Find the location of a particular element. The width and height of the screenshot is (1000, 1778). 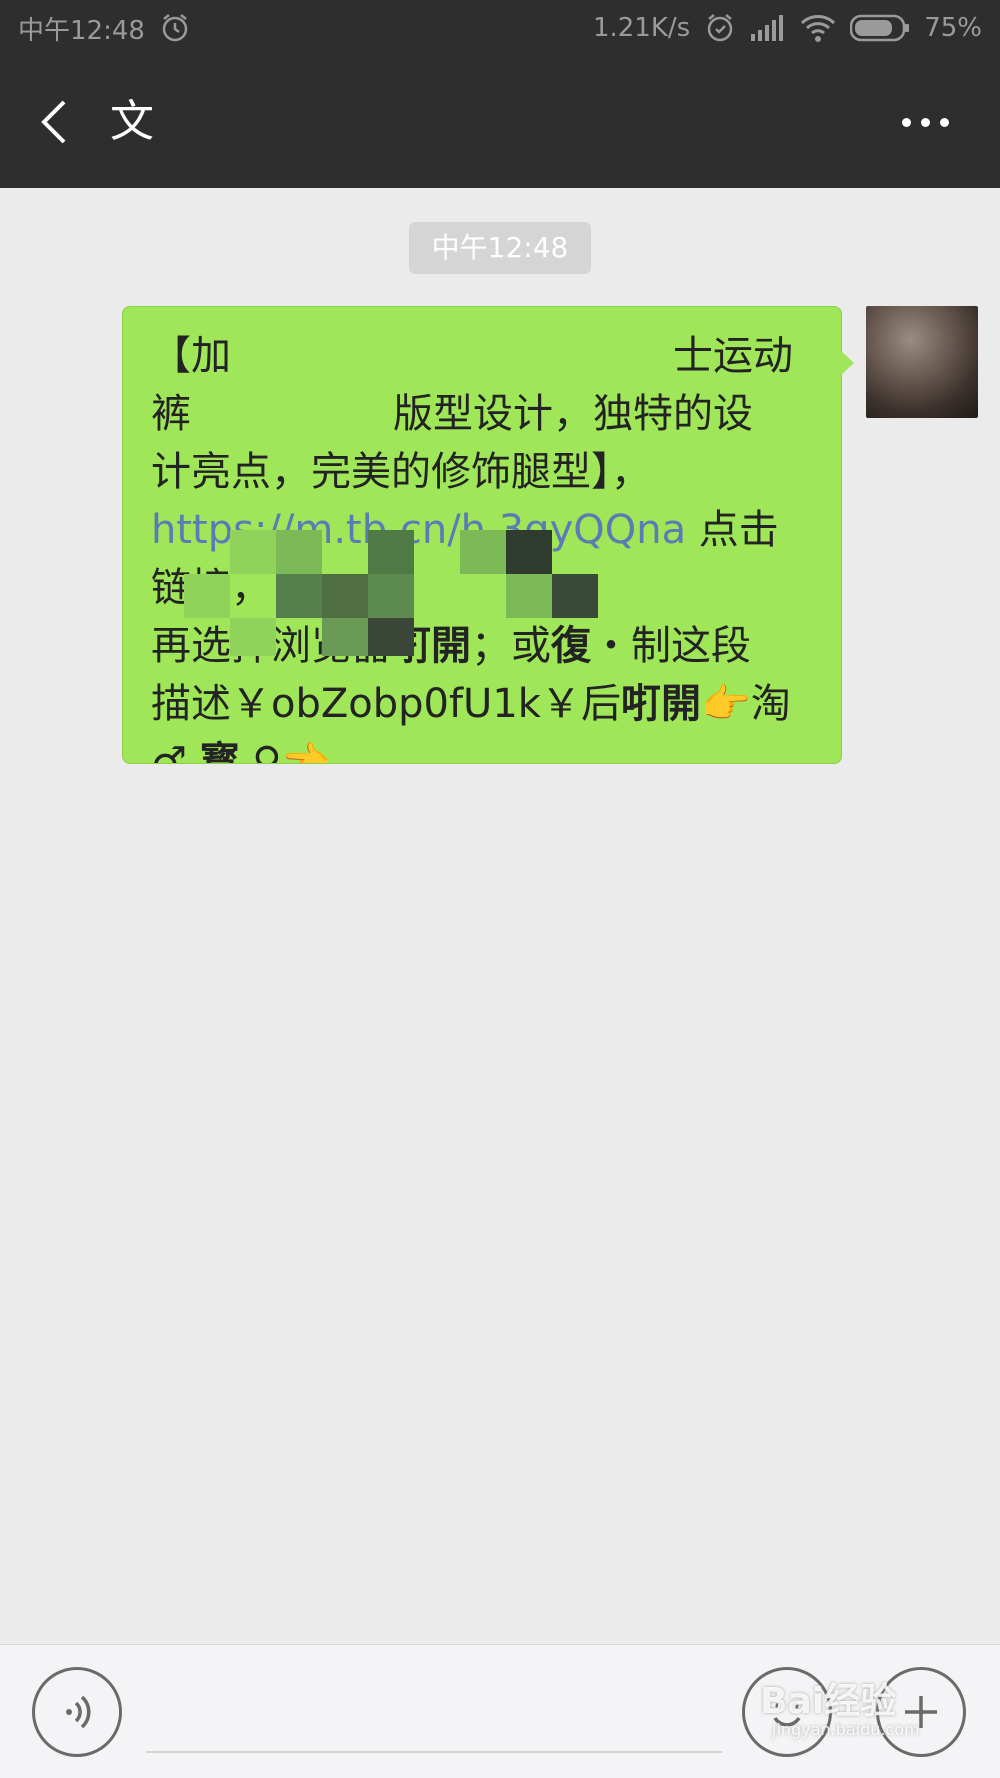

plus-button is located at coordinates (921, 1712).